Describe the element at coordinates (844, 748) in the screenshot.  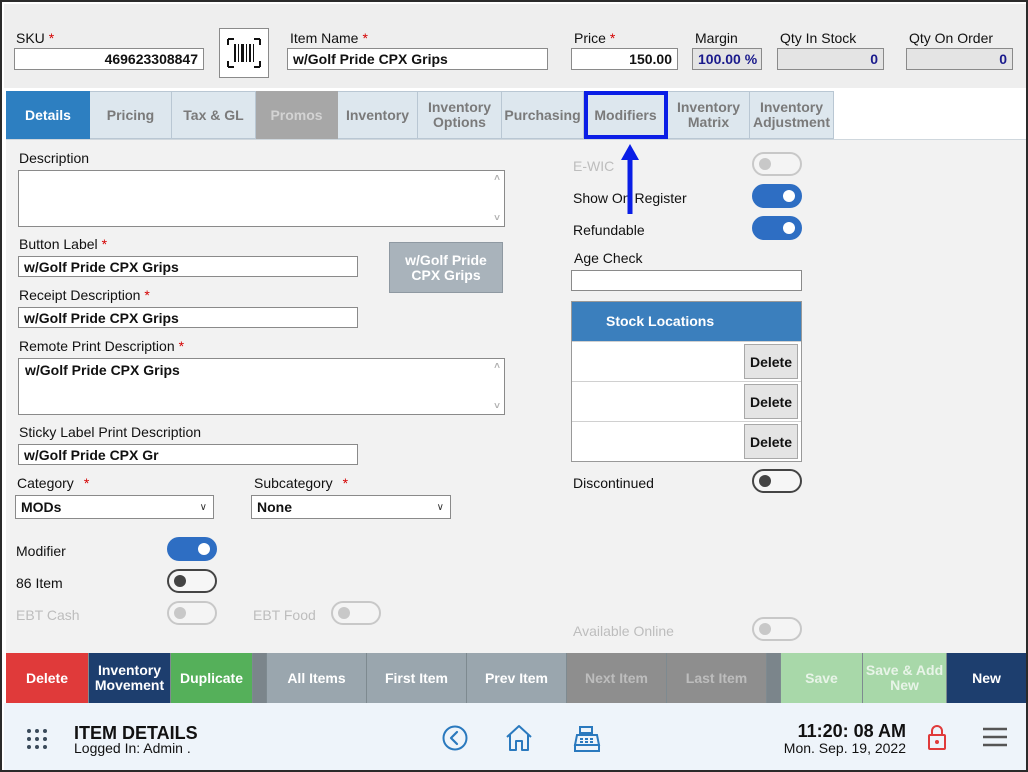
I see `clock-date: Mon. Sep. 19, 2022` at that location.